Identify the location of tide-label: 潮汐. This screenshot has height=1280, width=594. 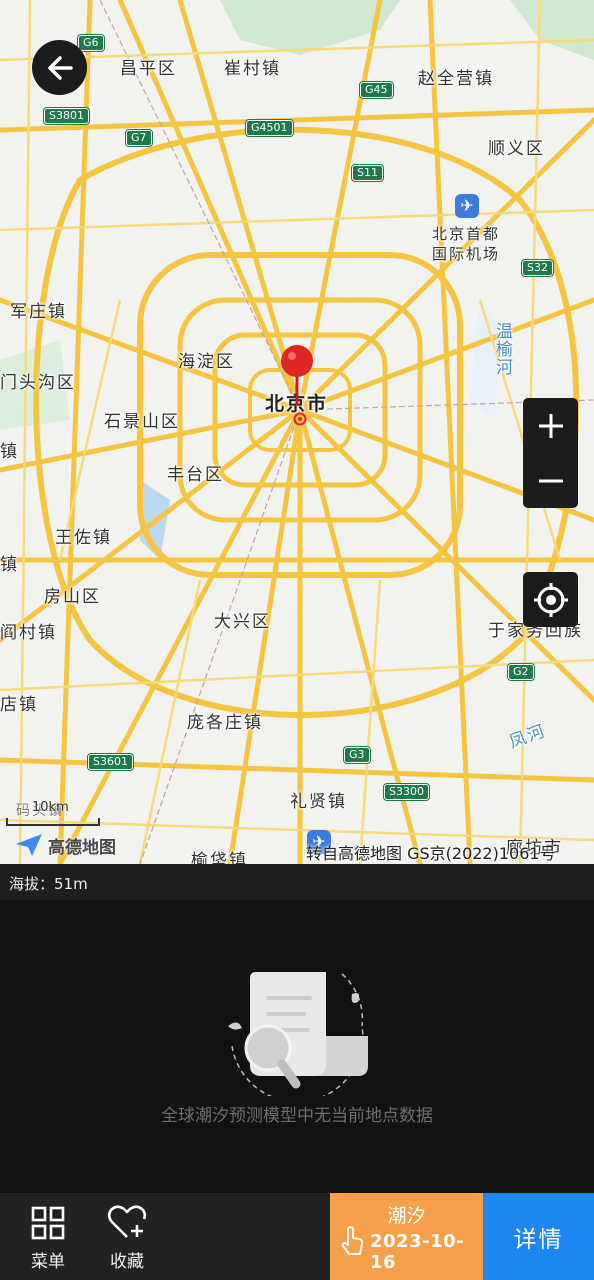
(406, 1216).